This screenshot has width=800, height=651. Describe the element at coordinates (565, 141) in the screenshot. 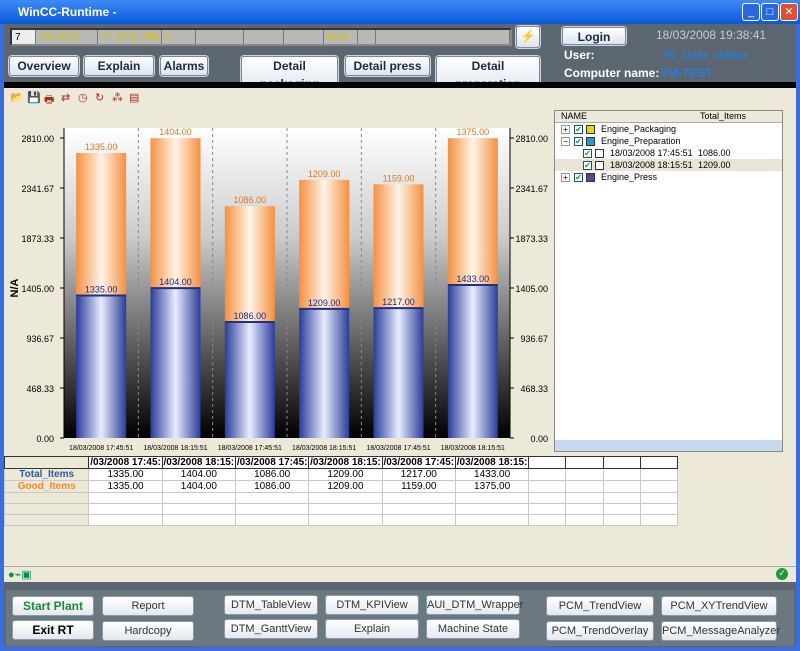

I see `expander-icon: −` at that location.